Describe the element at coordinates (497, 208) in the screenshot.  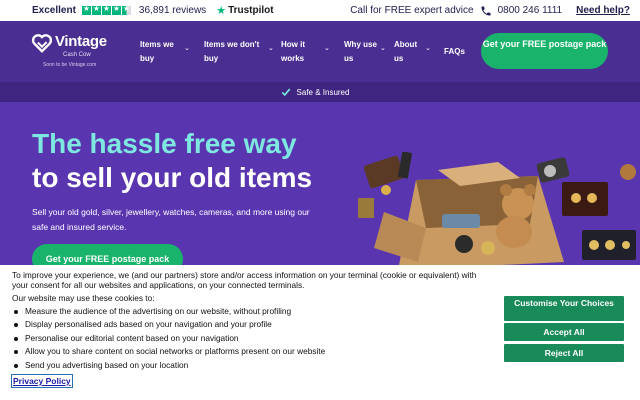
I see `hero-box-image` at that location.